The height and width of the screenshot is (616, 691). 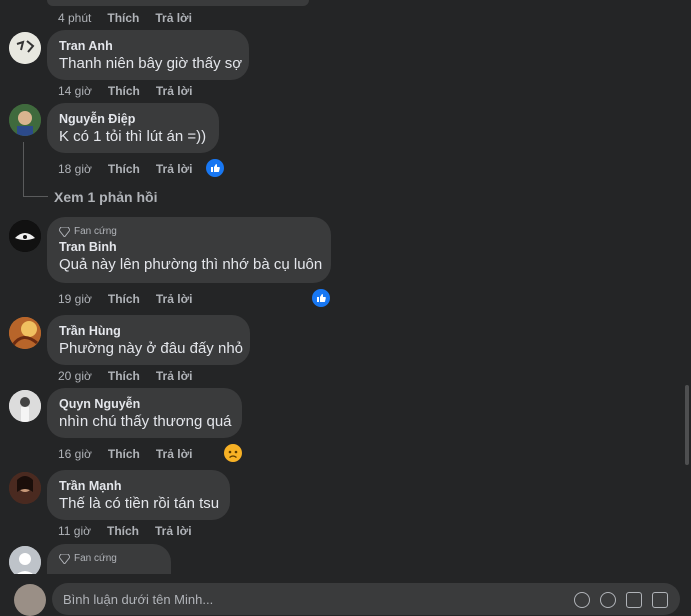 I want to click on sad-reaction-icon, so click(x=233, y=453).